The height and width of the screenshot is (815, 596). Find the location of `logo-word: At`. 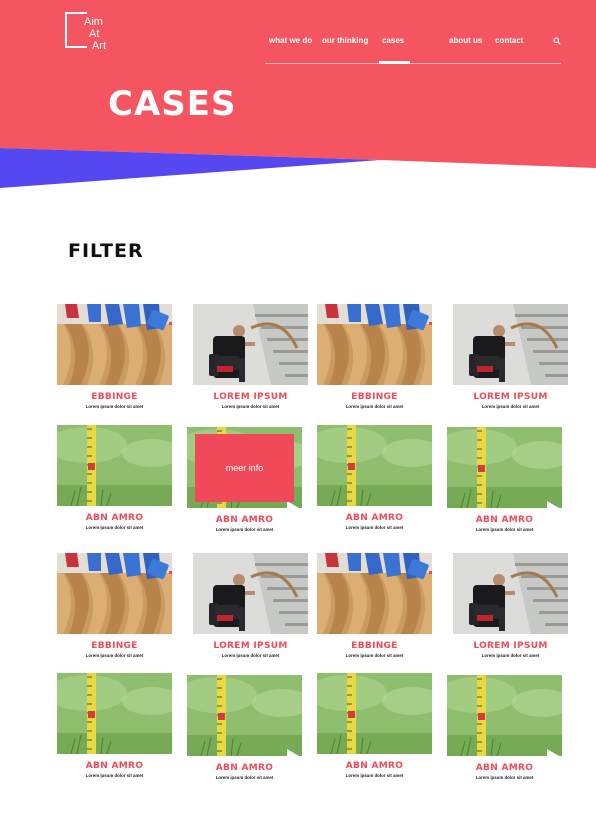

logo-word: At is located at coordinates (94, 34).